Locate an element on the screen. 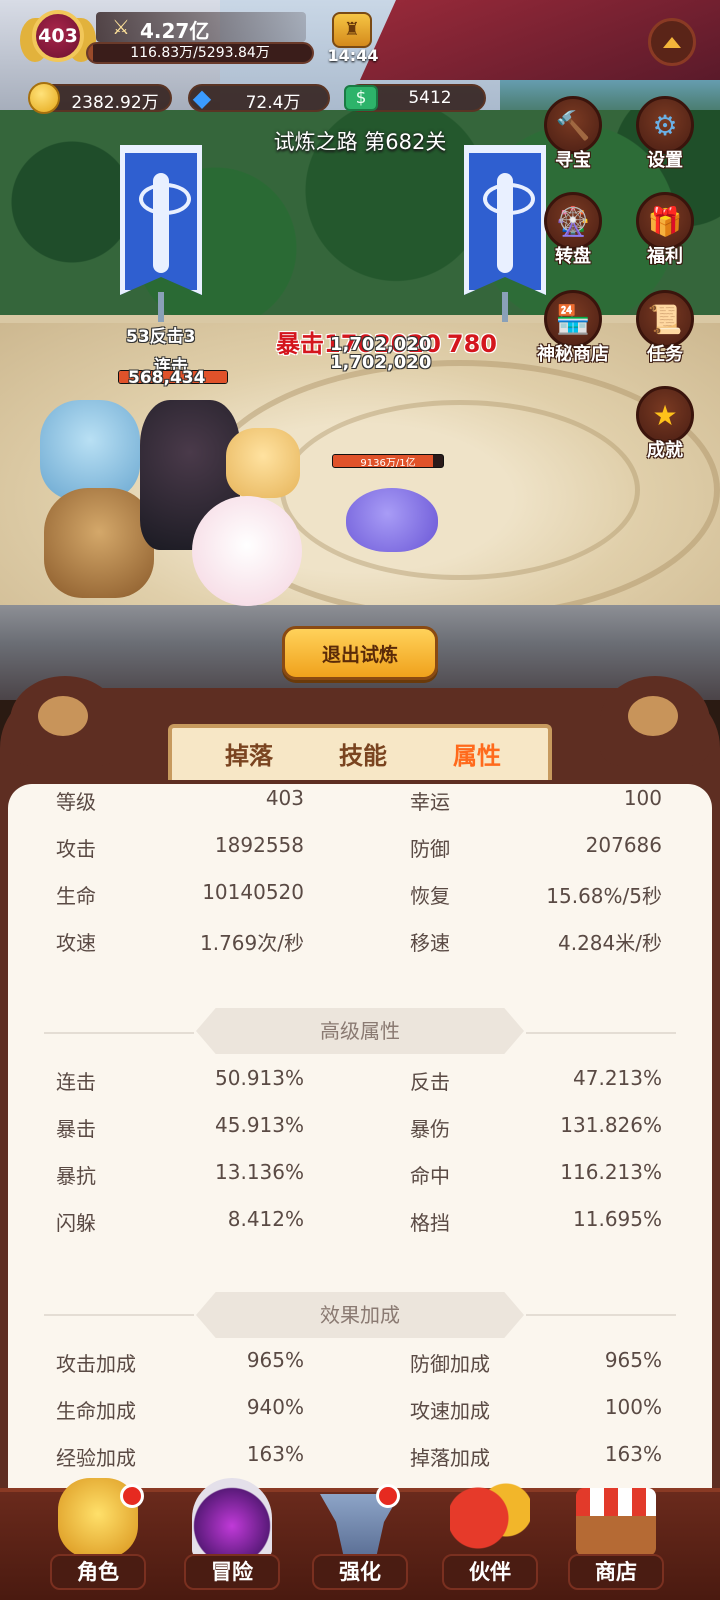  stat-row: 攻击 1892558 is located at coordinates (180, 850).